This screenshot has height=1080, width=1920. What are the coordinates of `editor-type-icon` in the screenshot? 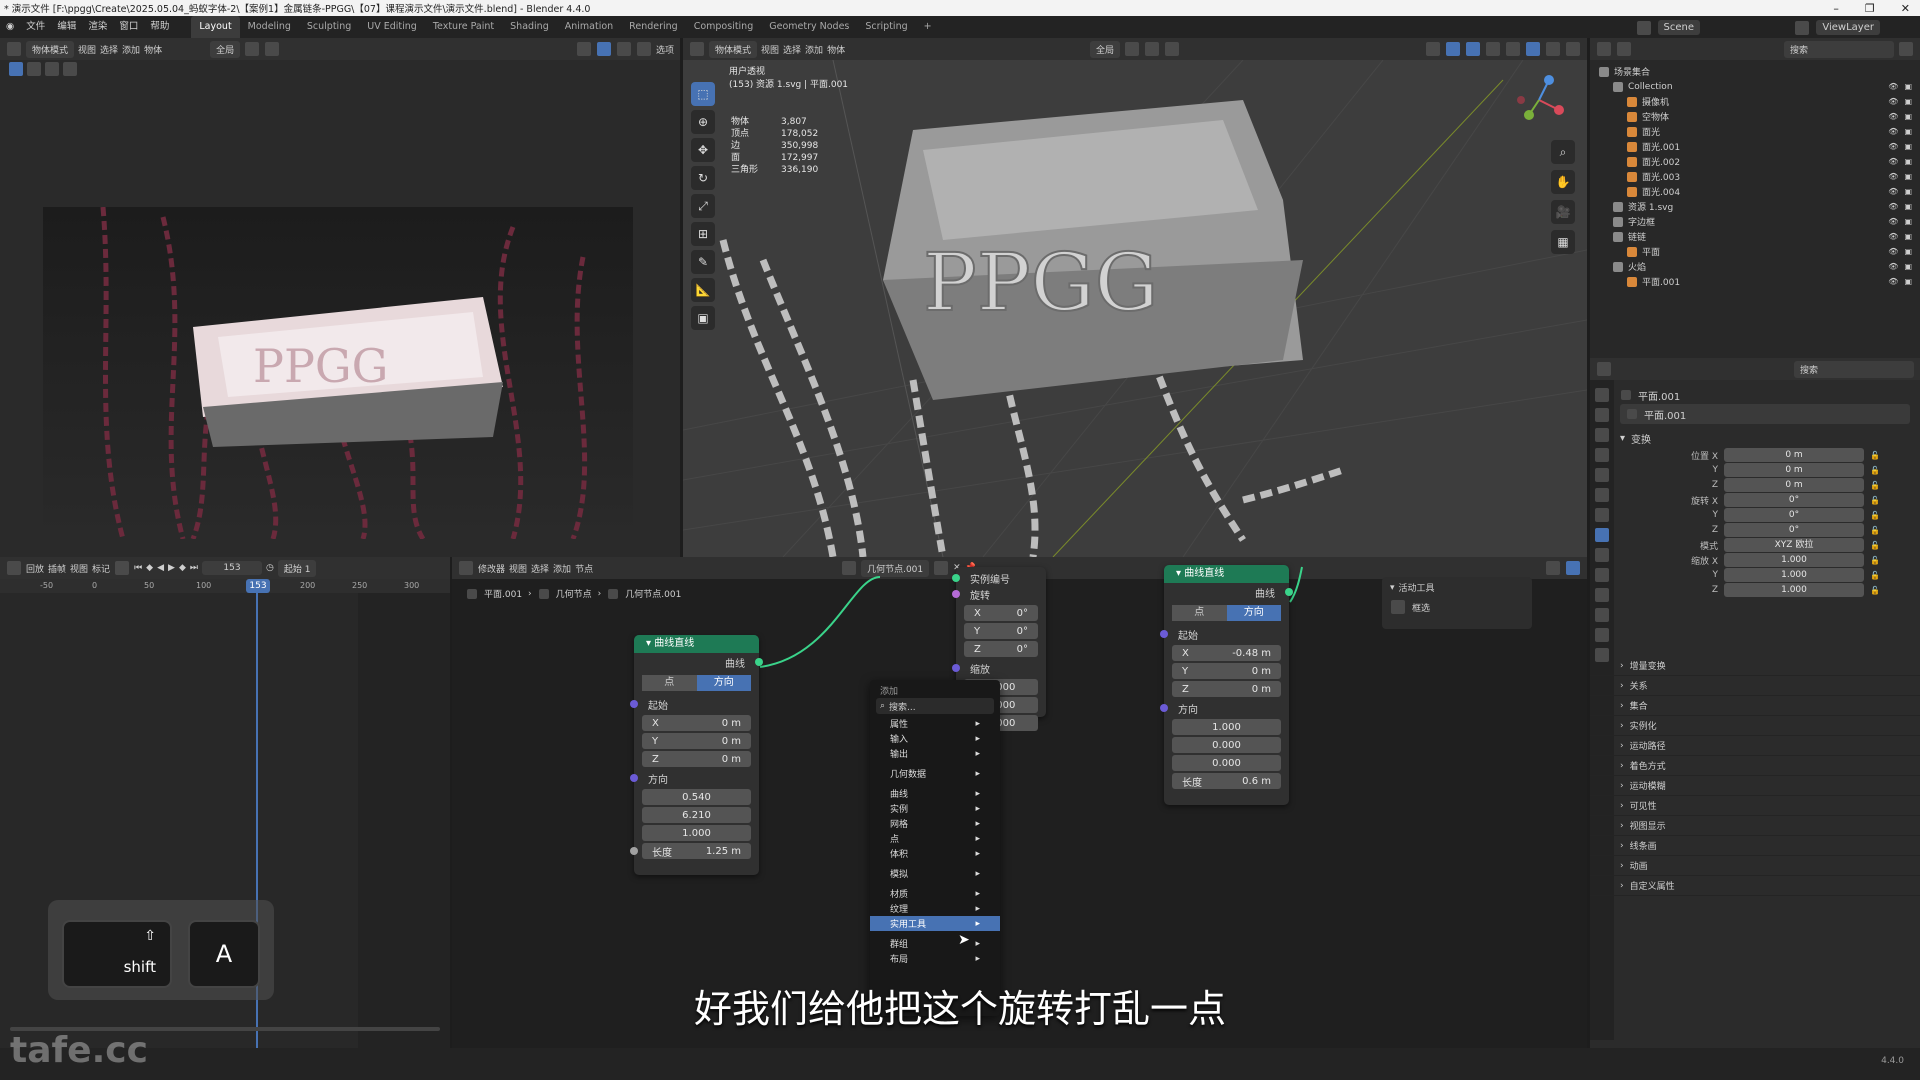 It's located at (697, 49).